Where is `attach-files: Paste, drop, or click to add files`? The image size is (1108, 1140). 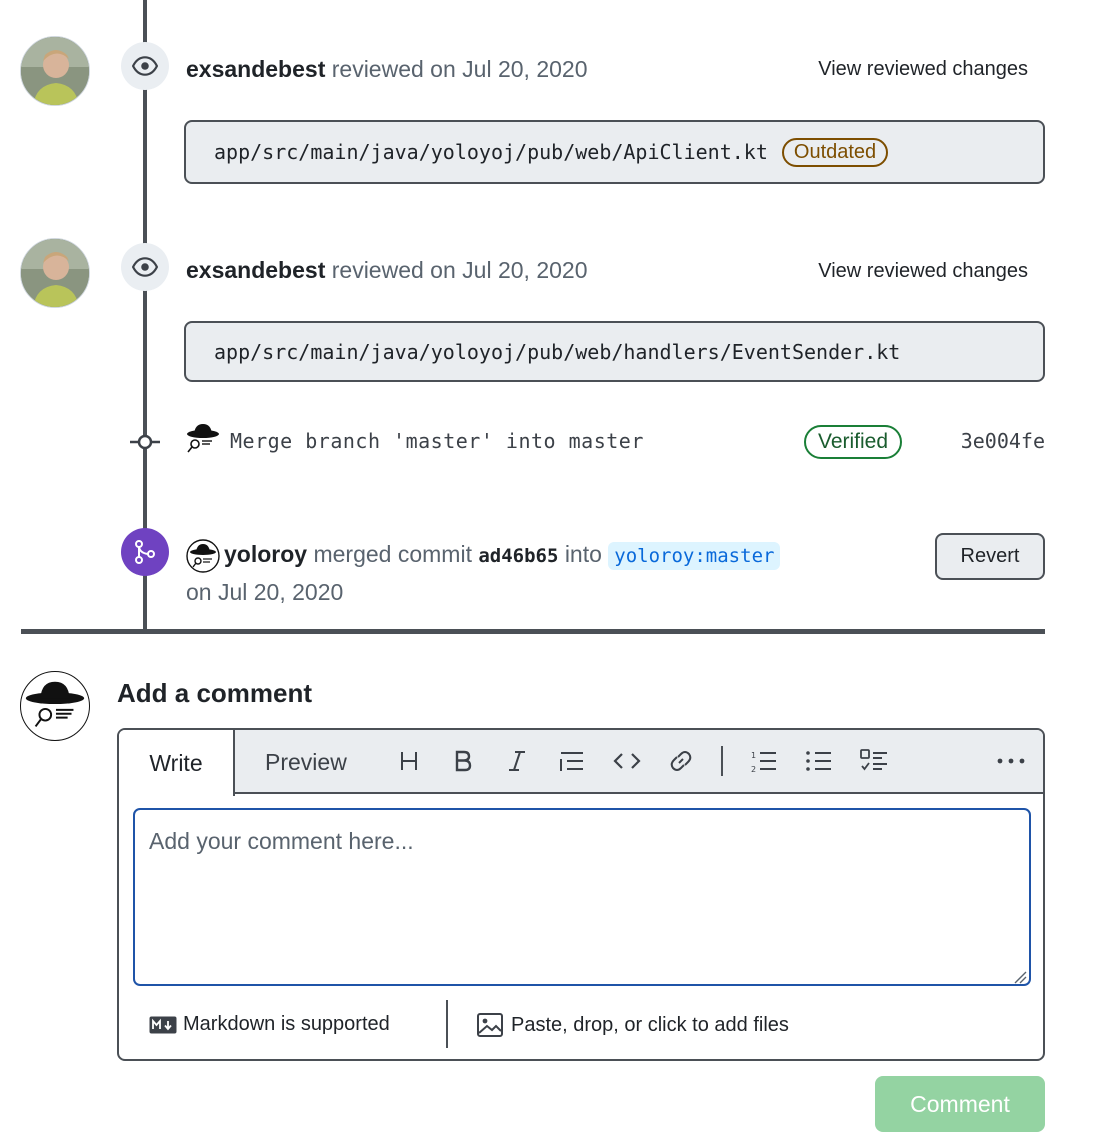
attach-files: Paste, drop, or click to add files is located at coordinates (633, 1025).